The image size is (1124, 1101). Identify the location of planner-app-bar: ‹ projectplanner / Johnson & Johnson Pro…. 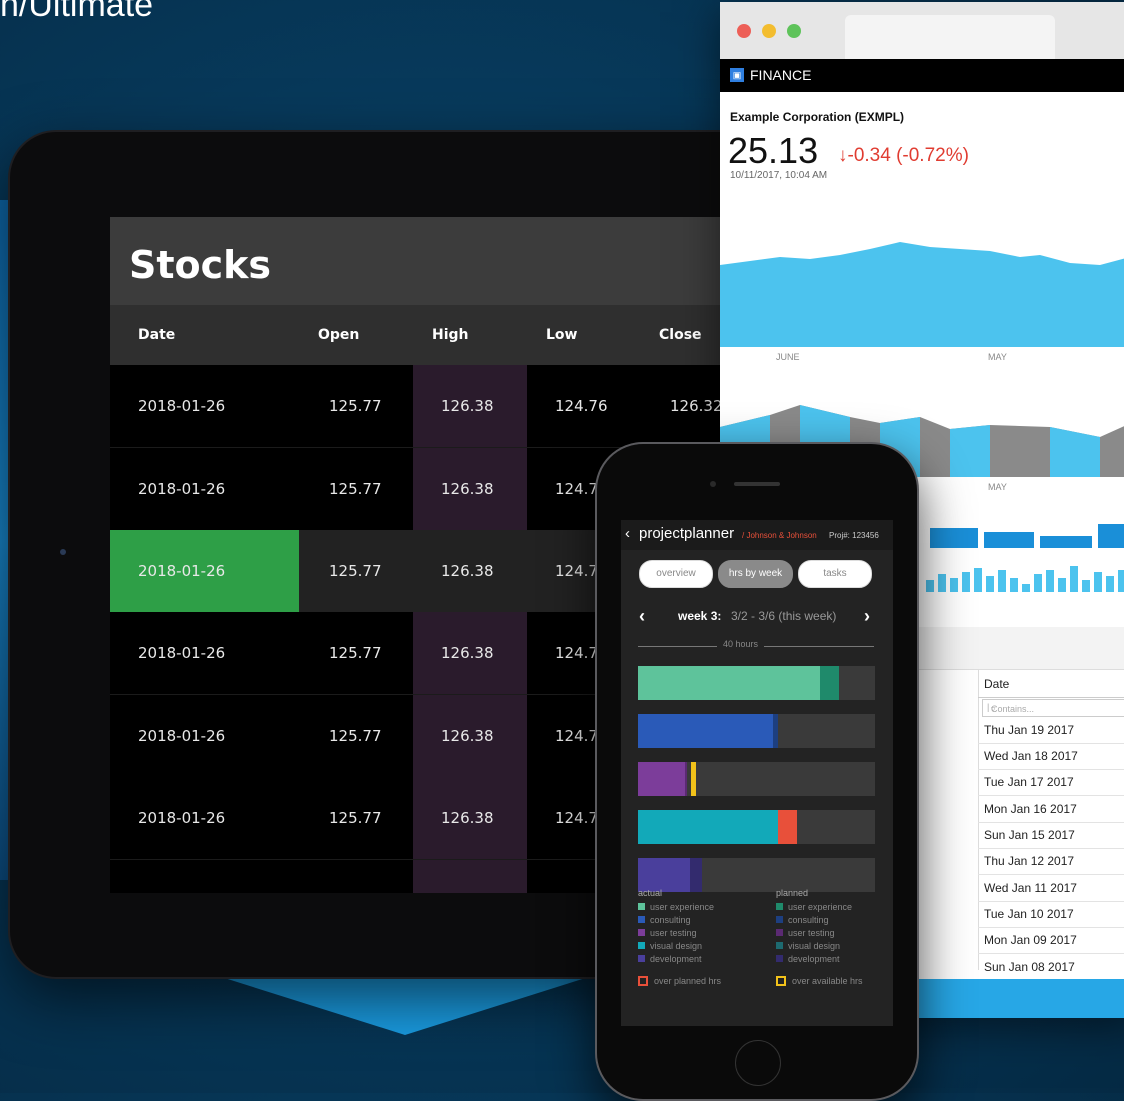
(757, 535).